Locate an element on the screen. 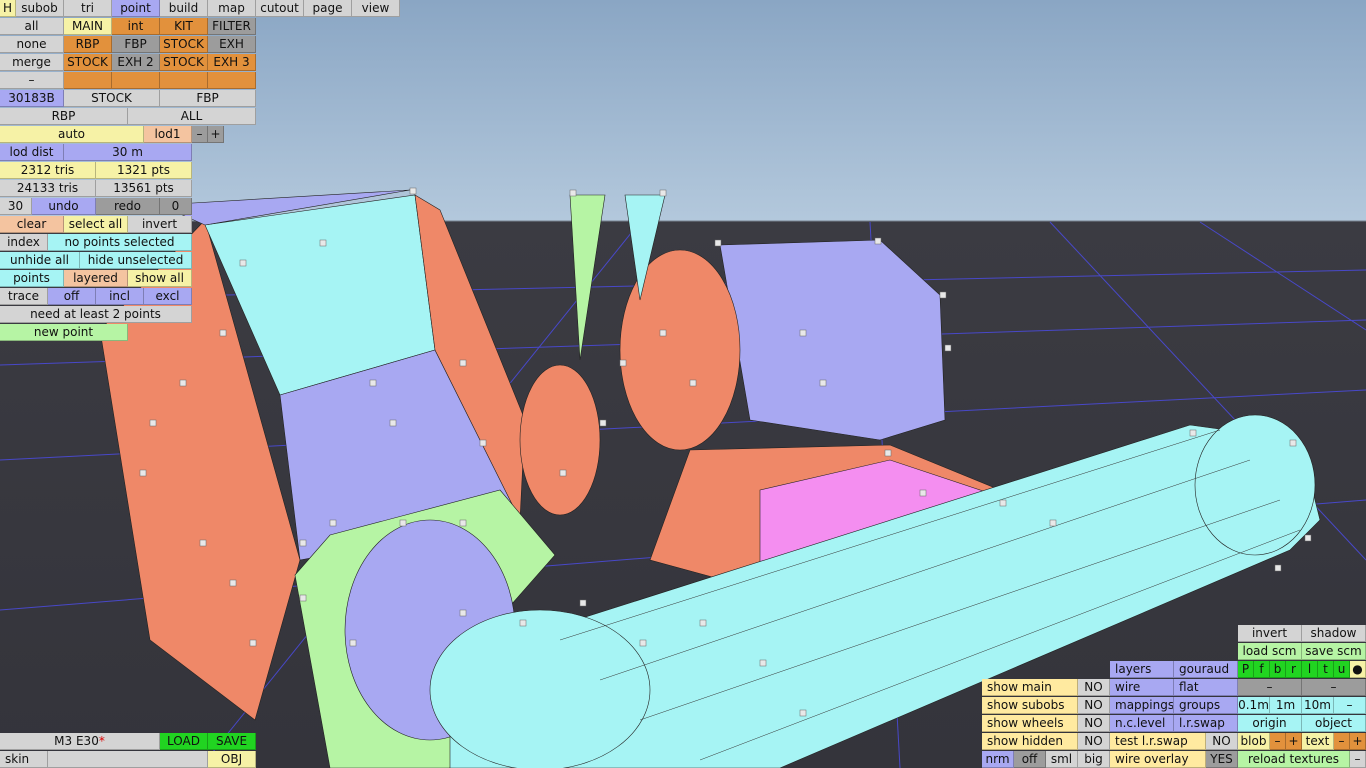 The width and height of the screenshot is (1366, 768). menu-page: page is located at coordinates (328, 8).